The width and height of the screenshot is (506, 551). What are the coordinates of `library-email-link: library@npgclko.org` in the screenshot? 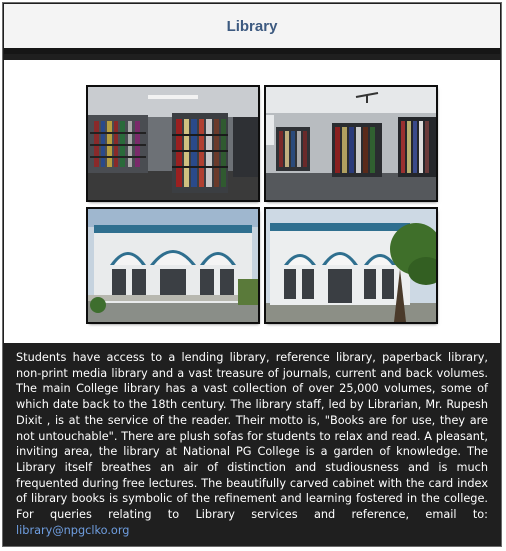 It's located at (72, 530).